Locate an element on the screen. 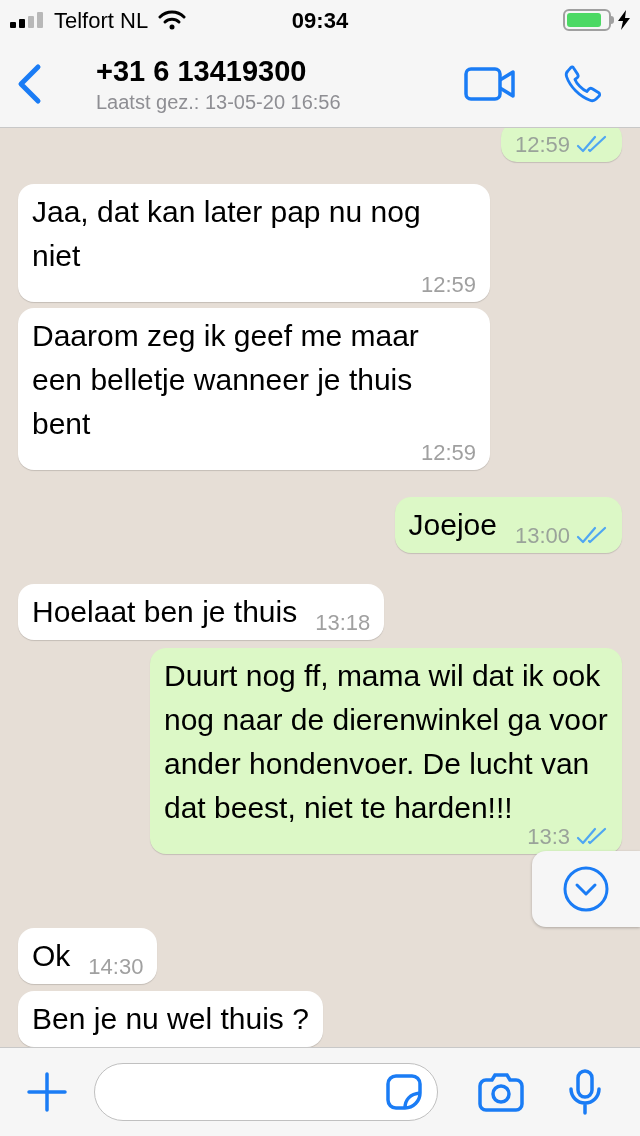  last-seen: Laatst gez.: 13-05-20 16:56 is located at coordinates (218, 102).